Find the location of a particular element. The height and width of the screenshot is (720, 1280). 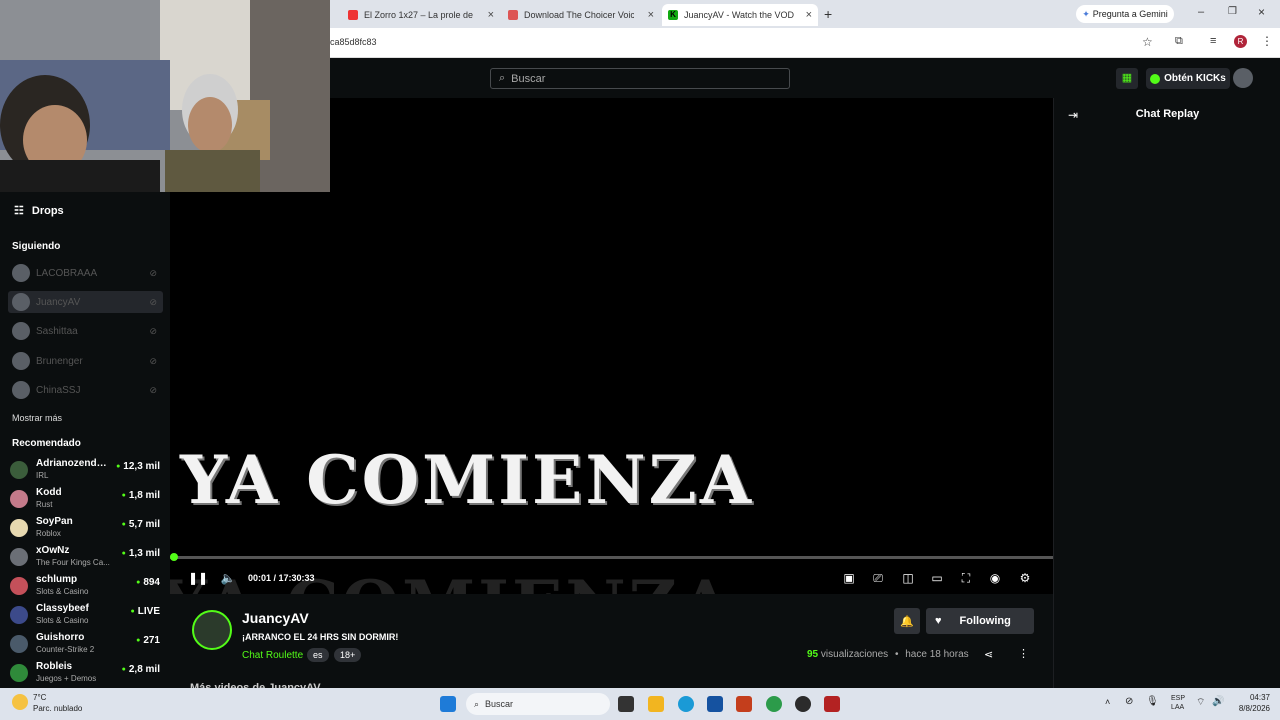

store-icon is located at coordinates (715, 704).